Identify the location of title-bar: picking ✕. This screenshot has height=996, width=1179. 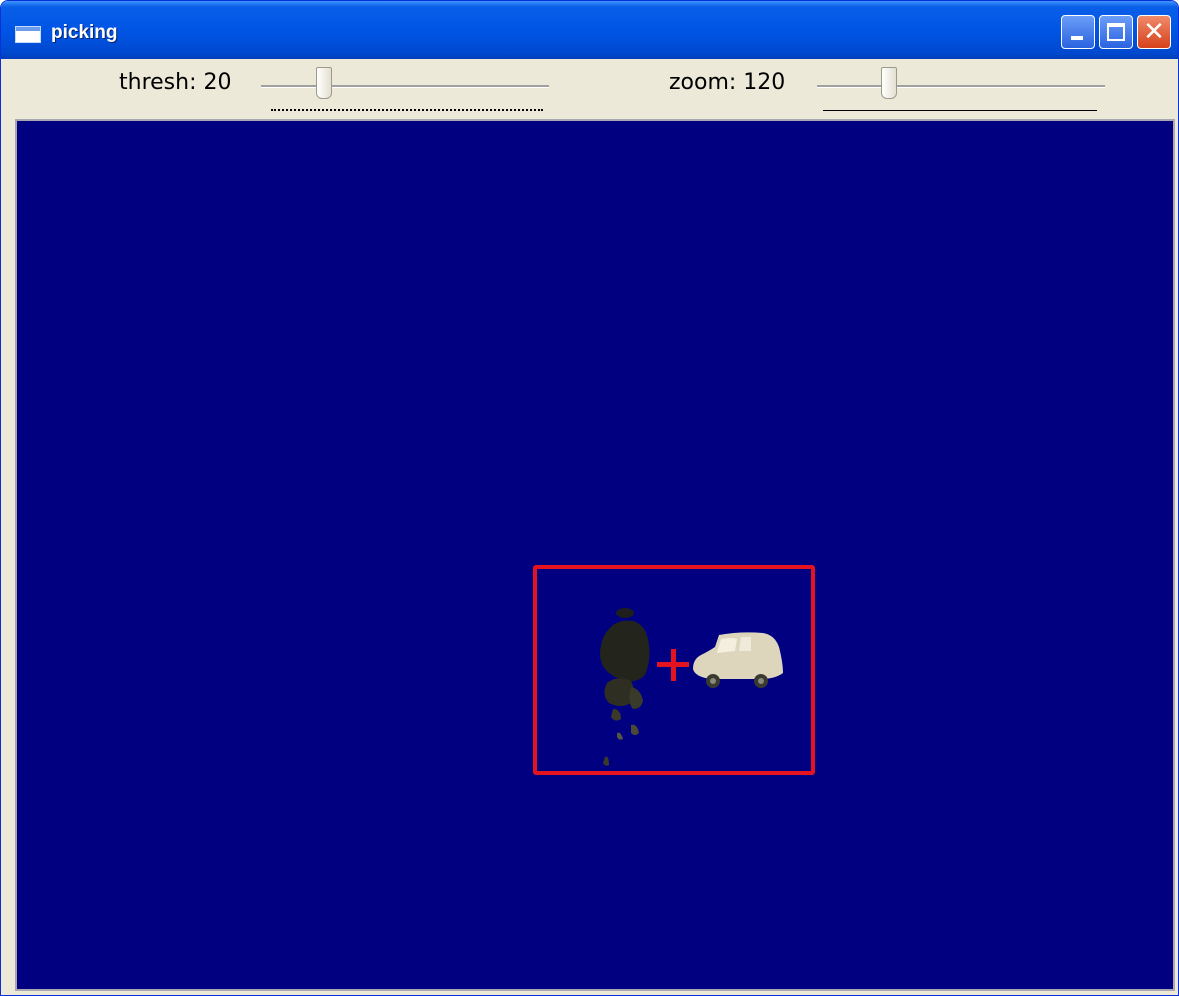
(589, 30).